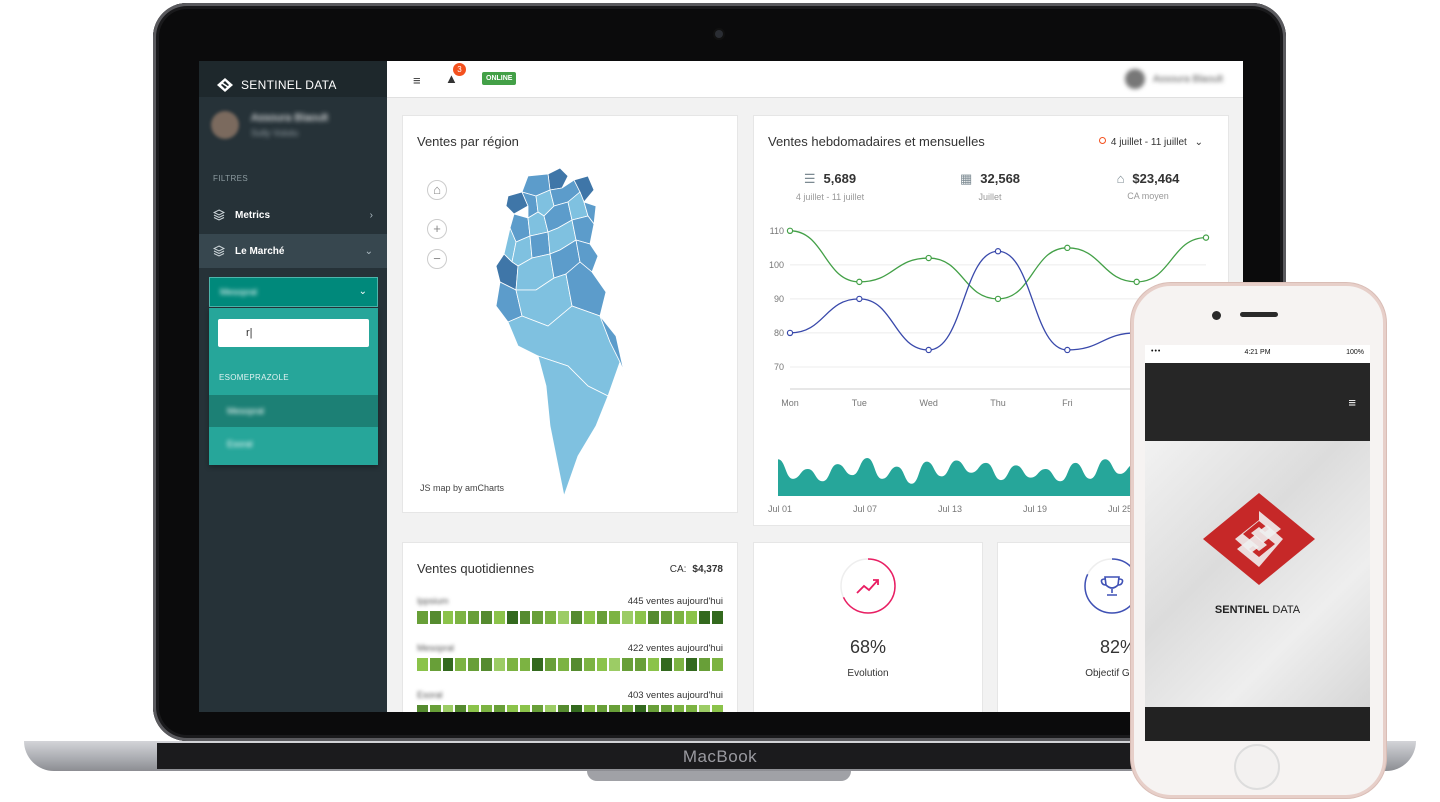 This screenshot has width=1440, height=802. I want to click on region-map, so click(563, 332).